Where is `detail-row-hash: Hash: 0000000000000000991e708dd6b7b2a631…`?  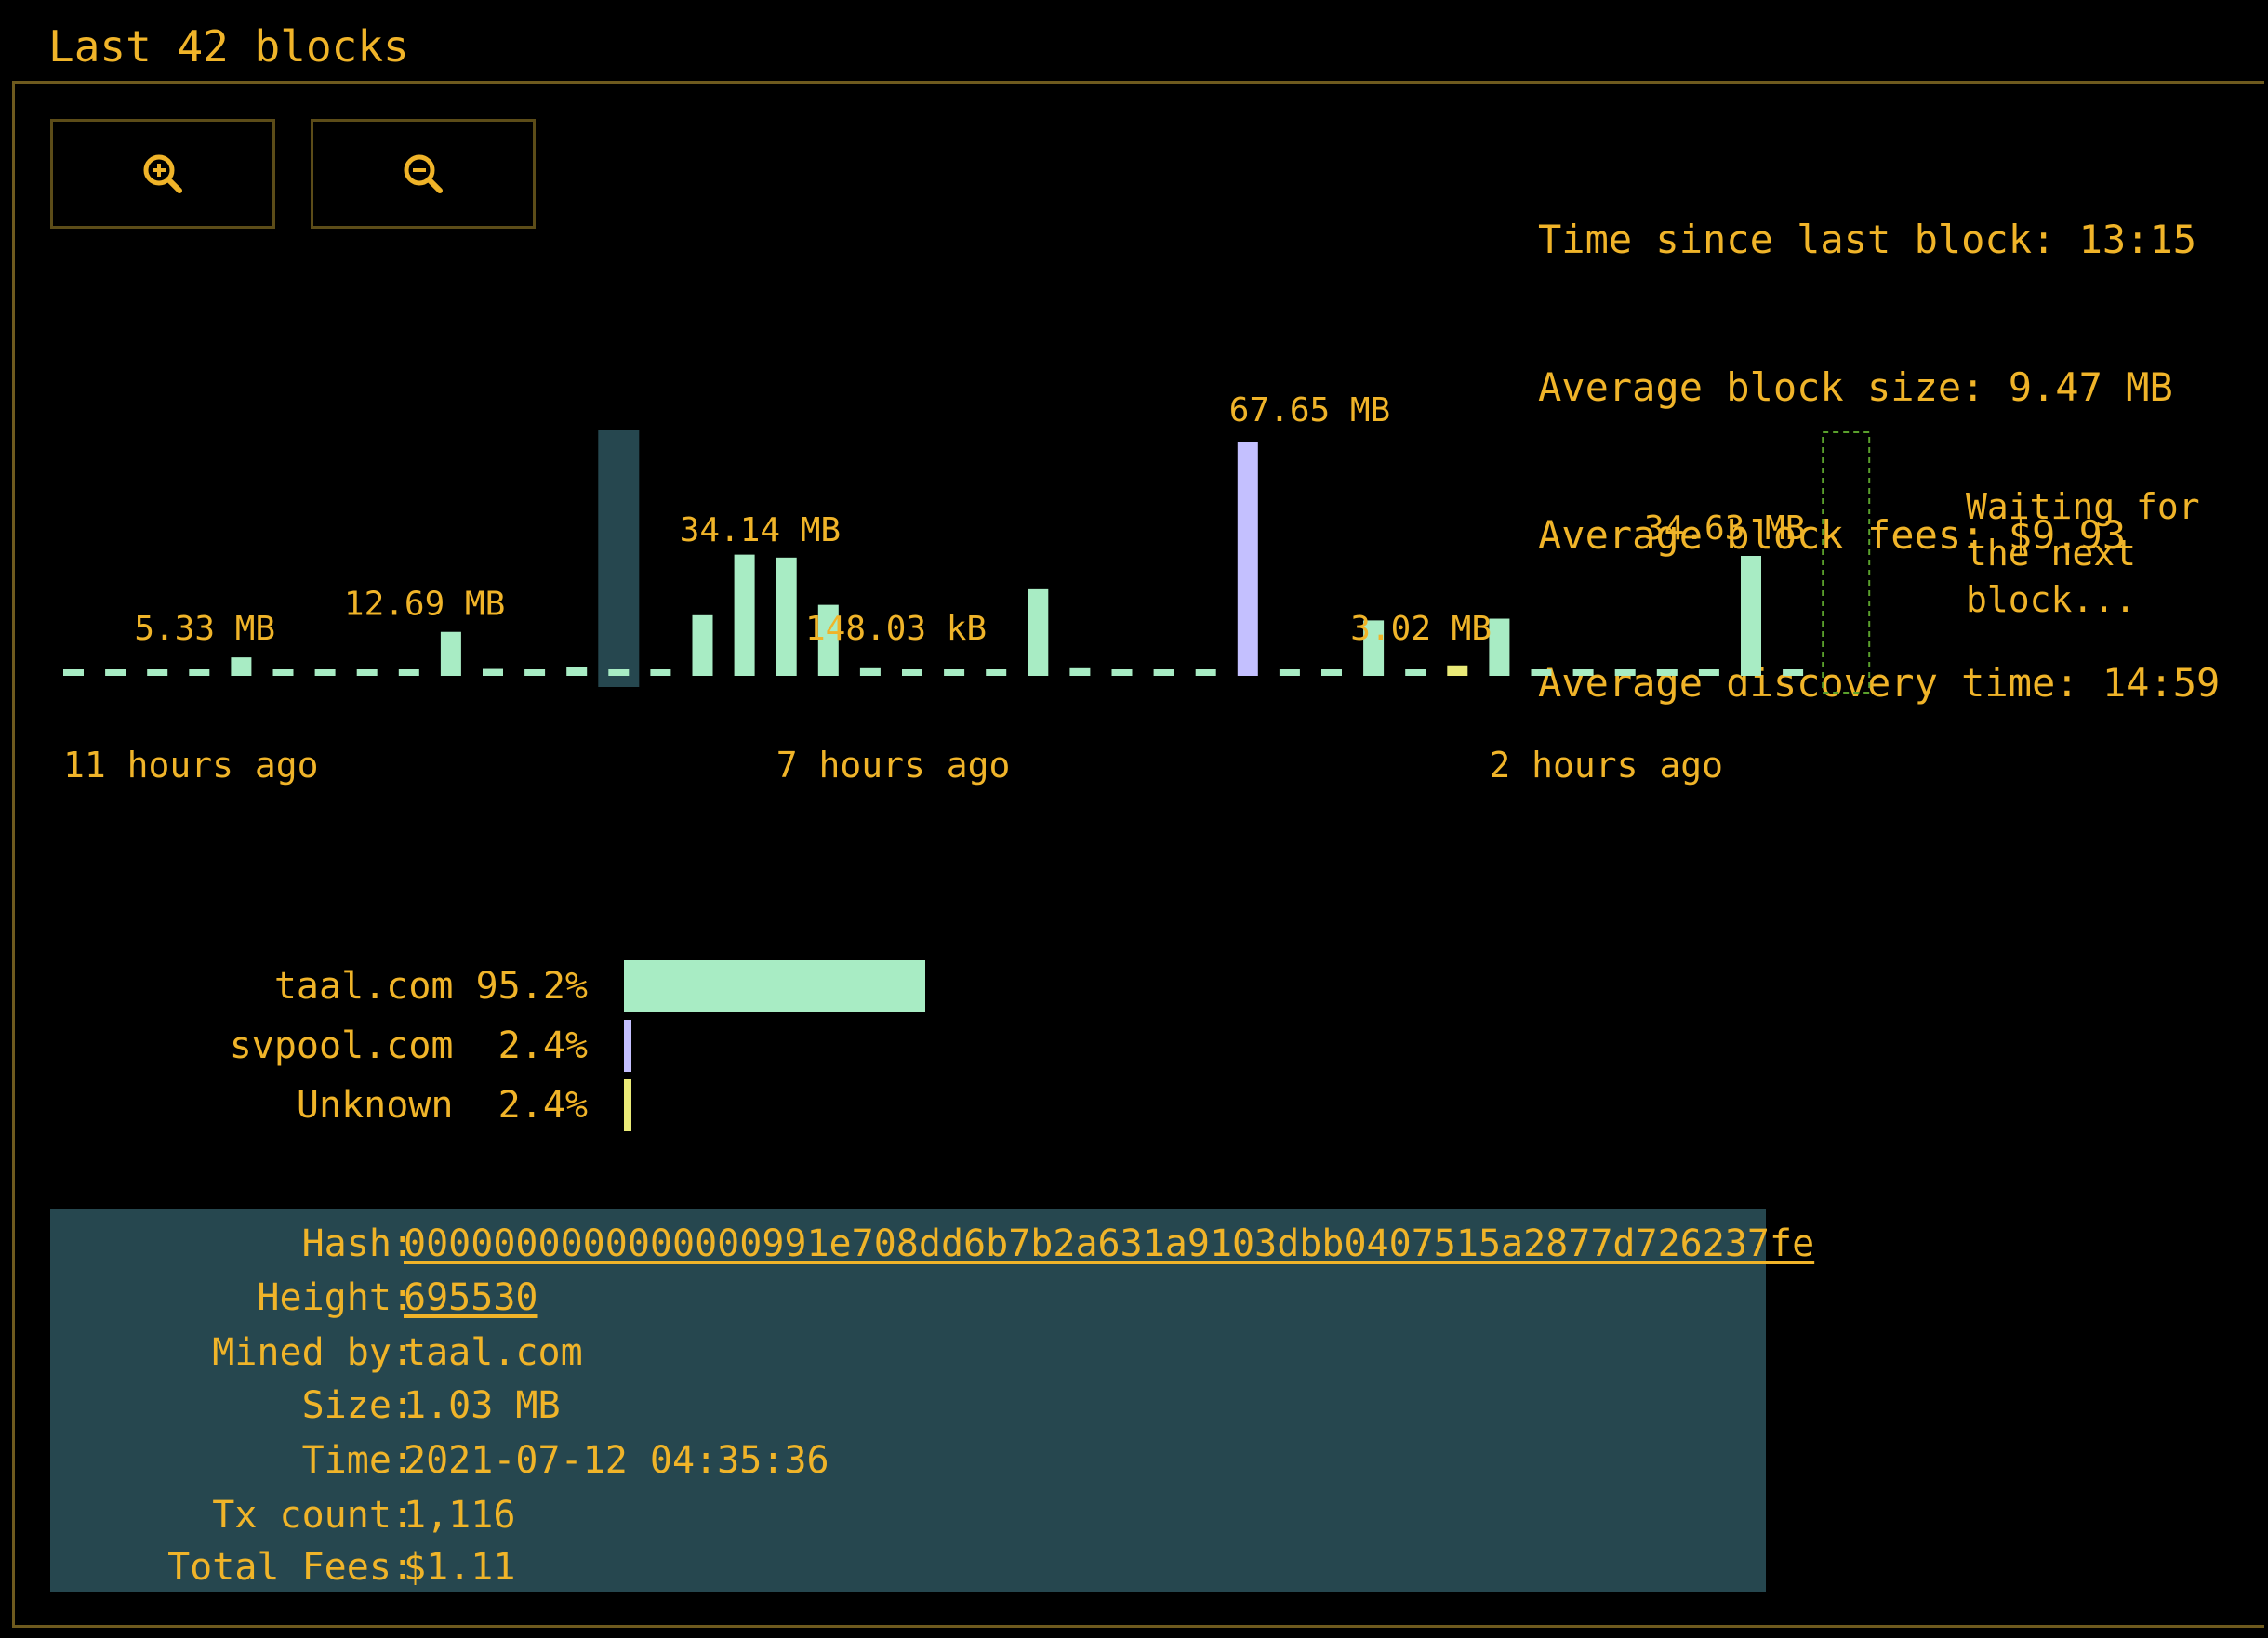
detail-row-hash: Hash: 0000000000000000991e708dd6b7b2a631… is located at coordinates (932, 1244).